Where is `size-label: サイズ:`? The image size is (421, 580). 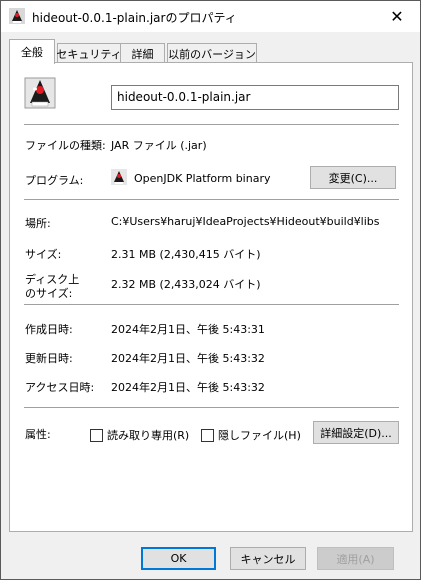 size-label: サイズ: is located at coordinates (43, 254).